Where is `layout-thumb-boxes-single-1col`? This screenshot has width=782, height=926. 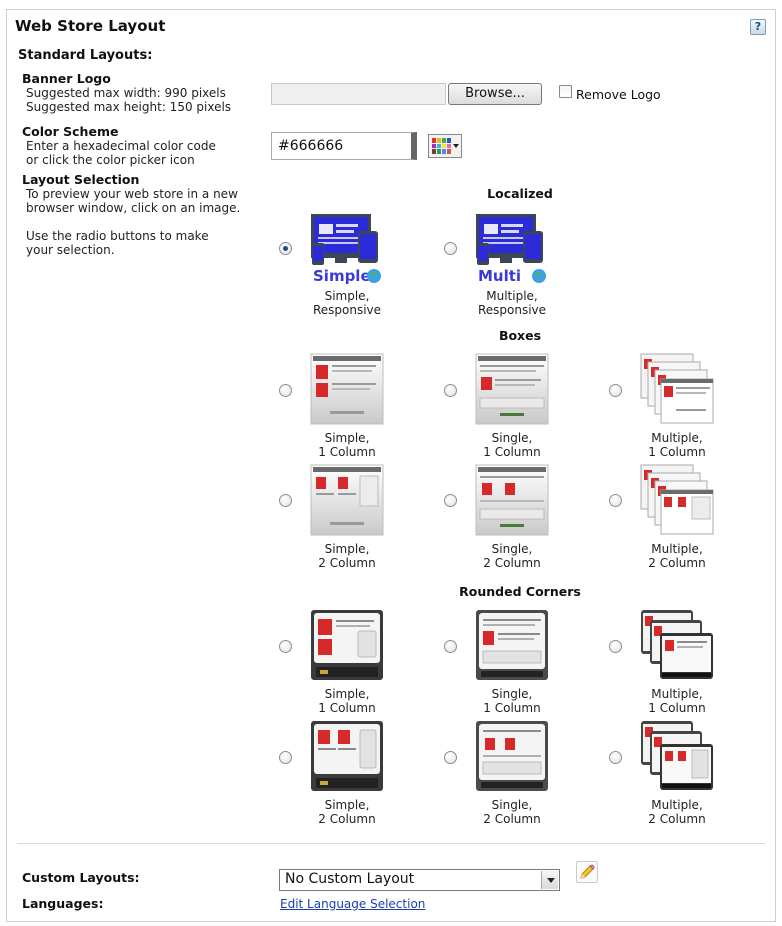 layout-thumb-boxes-single-1col is located at coordinates (512, 389).